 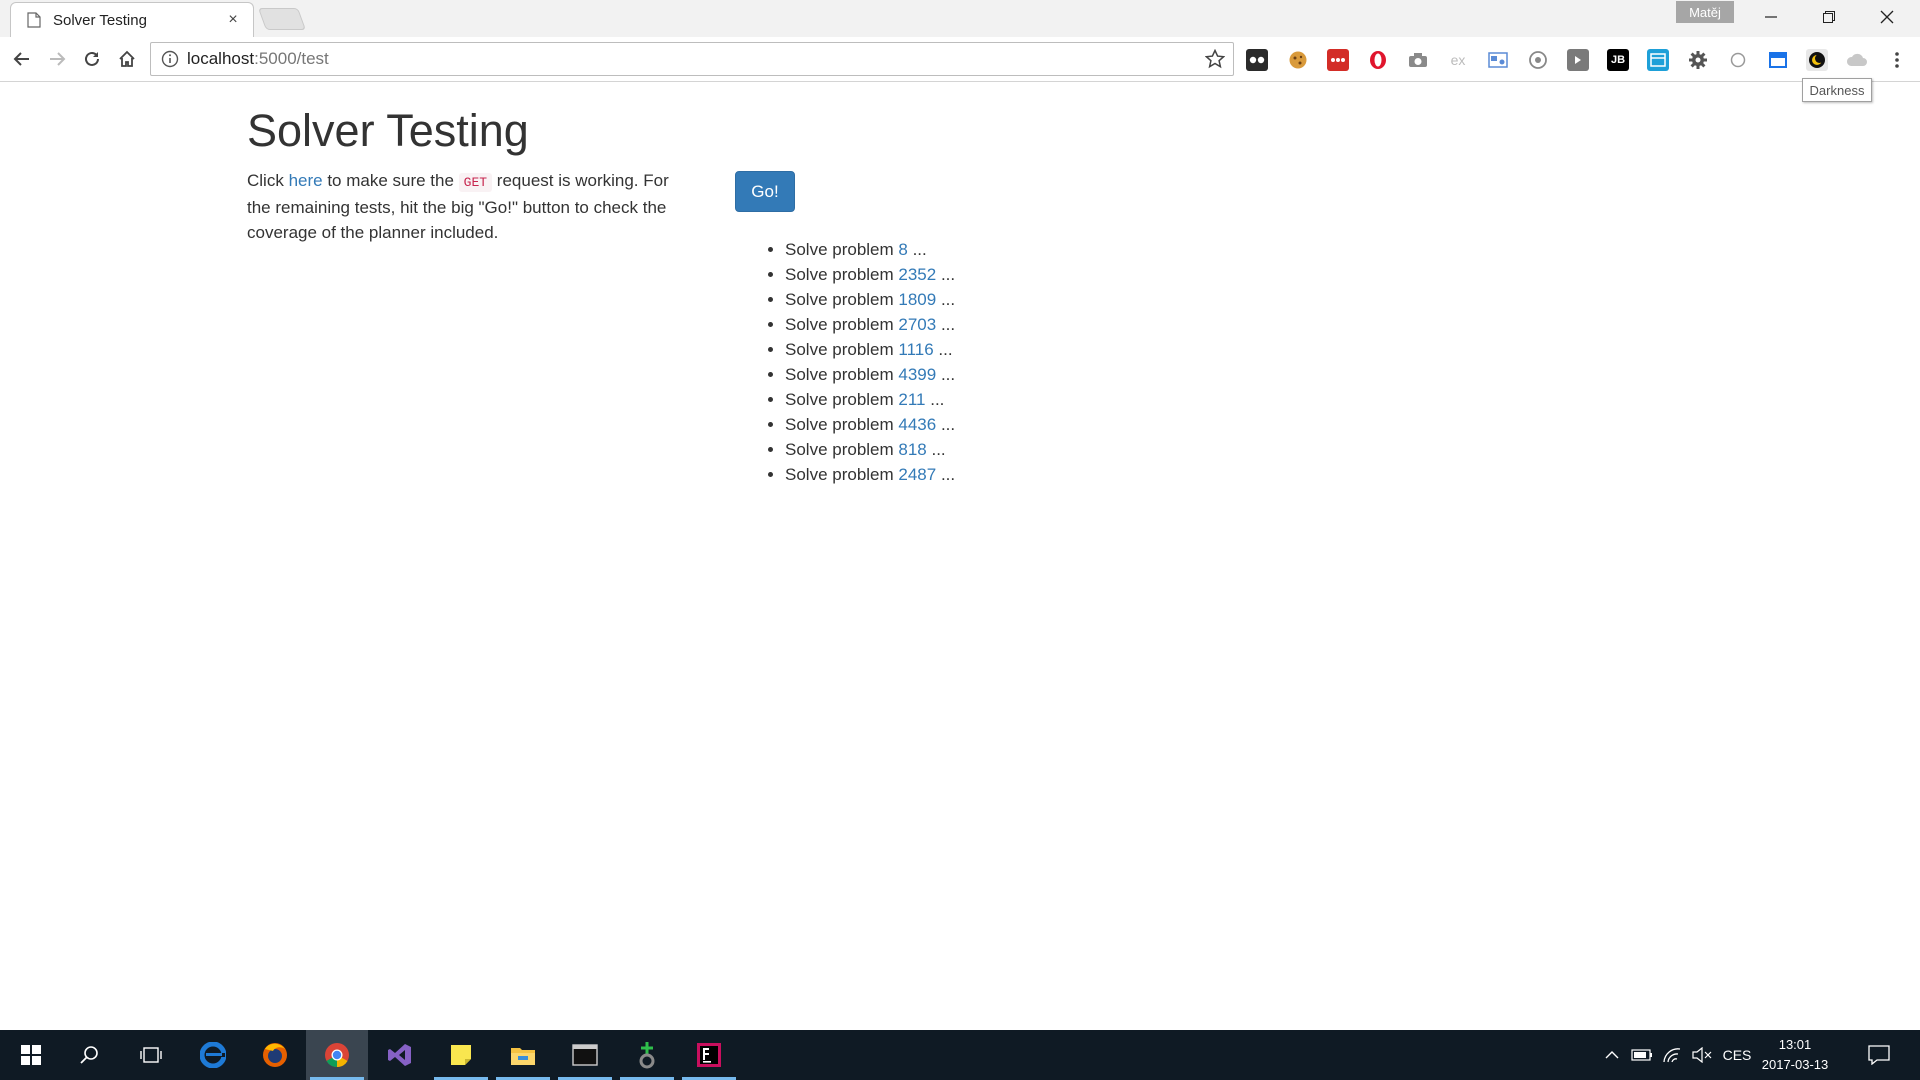 I want to click on show-hidden-icons-button, so click(x=1612, y=1055).